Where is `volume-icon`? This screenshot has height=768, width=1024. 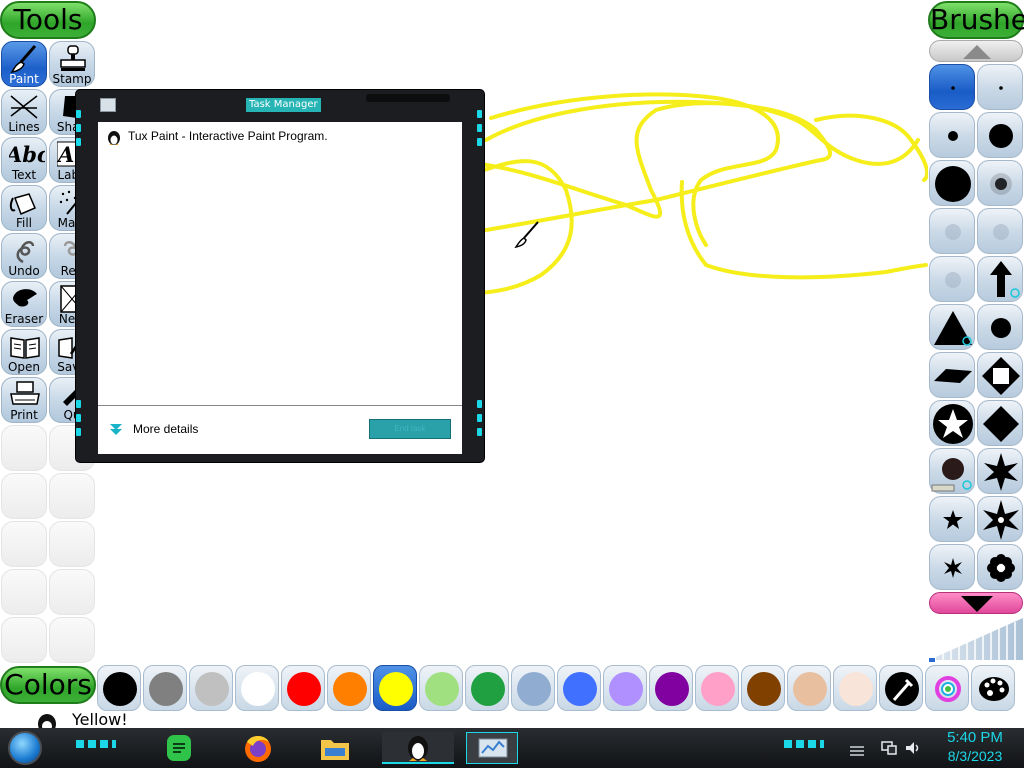
volume-icon is located at coordinates (913, 748).